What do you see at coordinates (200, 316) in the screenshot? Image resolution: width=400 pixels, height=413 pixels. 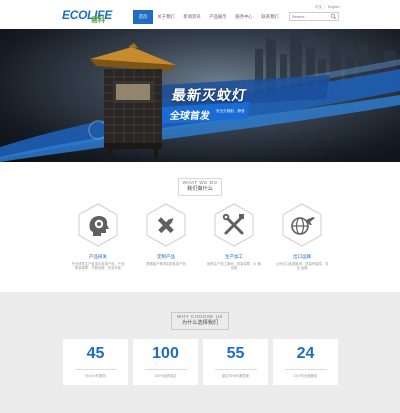 I see `why-title-en: WHY CHOOSE US` at bounding box center [200, 316].